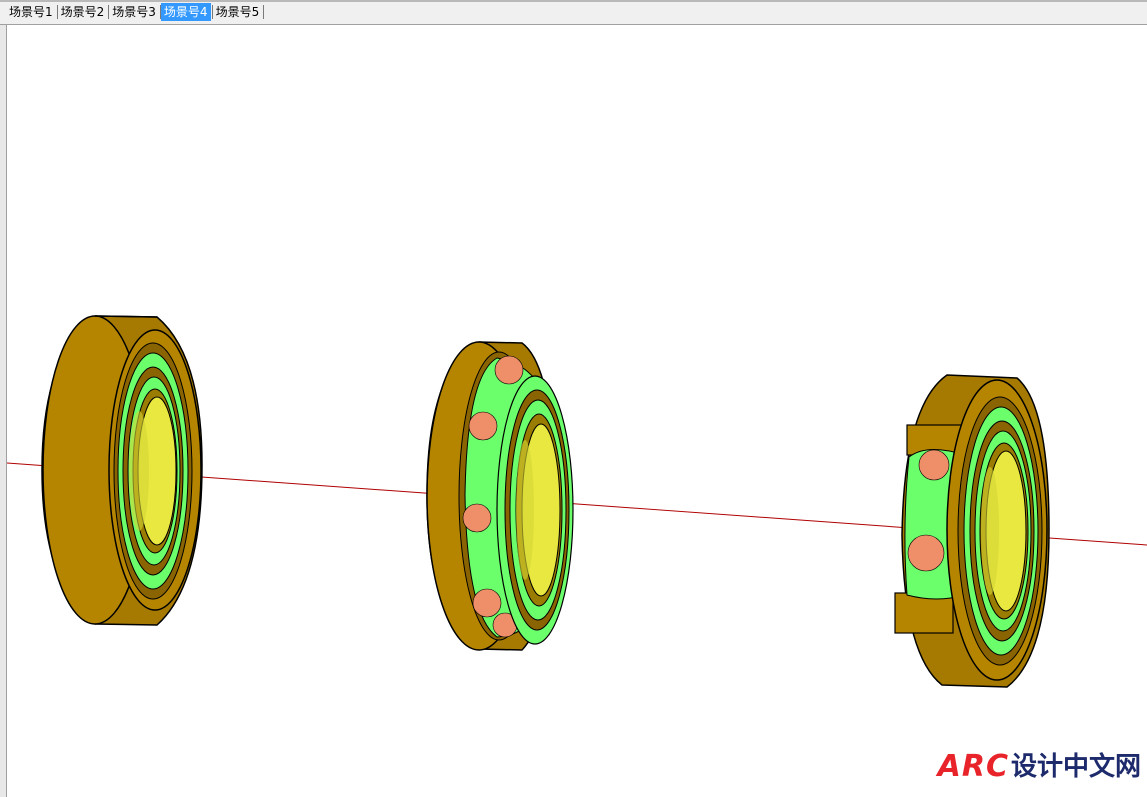 The image size is (1147, 797). I want to click on watermark-logo: ARC 设计中文网, so click(1039, 767).